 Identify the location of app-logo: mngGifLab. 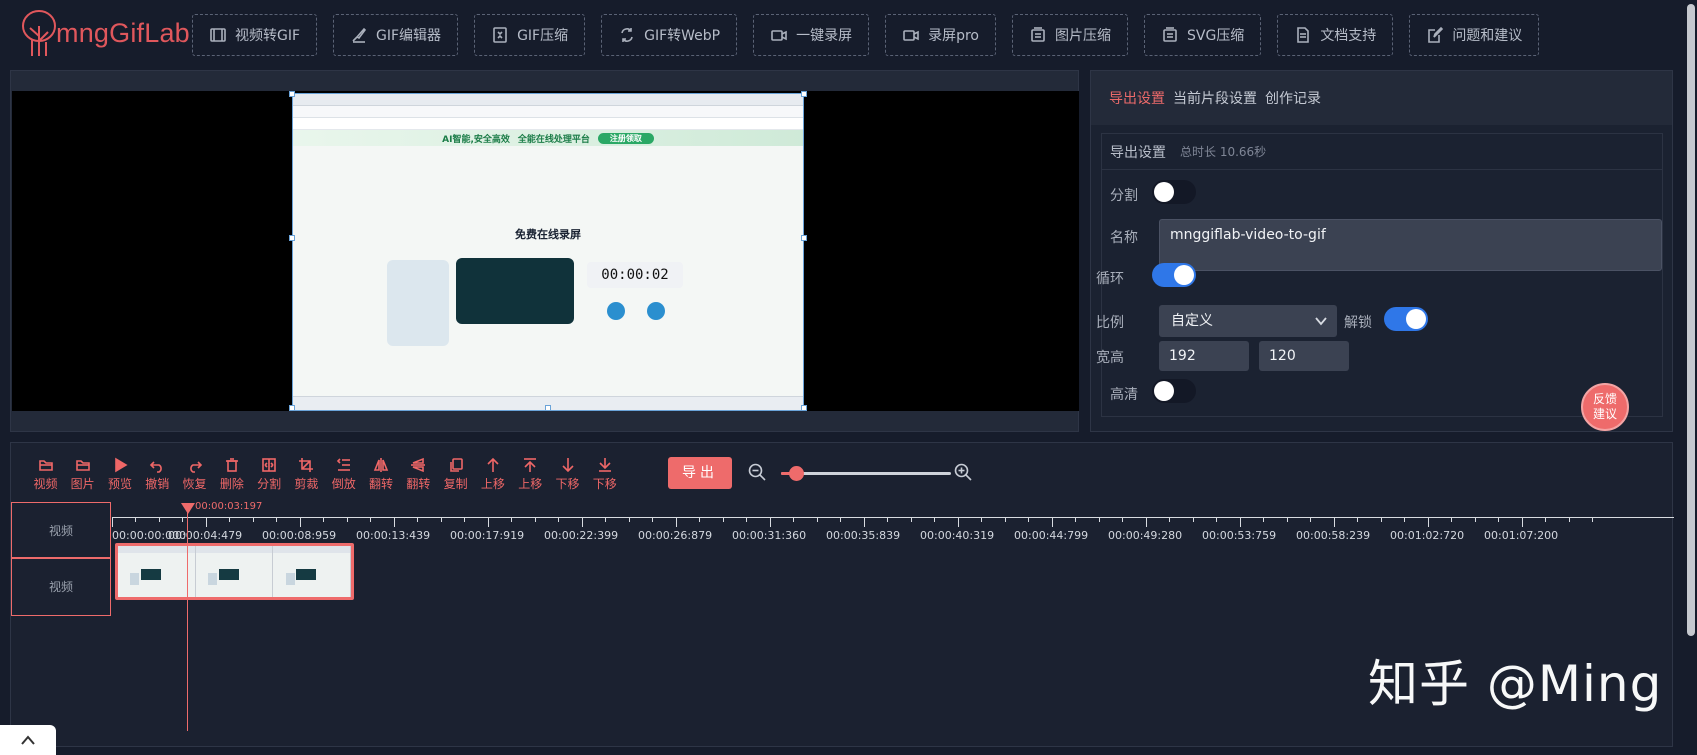
(102, 33).